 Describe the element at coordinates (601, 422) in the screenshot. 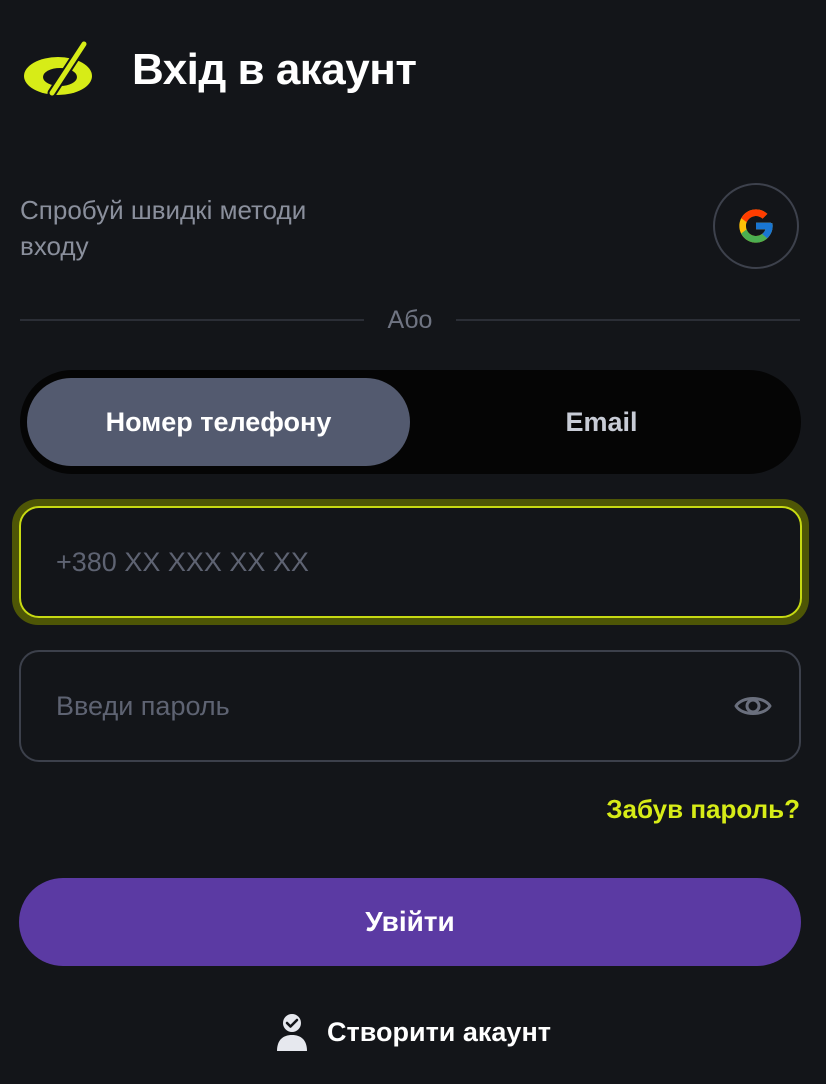

I see `tab-email: Email` at that location.